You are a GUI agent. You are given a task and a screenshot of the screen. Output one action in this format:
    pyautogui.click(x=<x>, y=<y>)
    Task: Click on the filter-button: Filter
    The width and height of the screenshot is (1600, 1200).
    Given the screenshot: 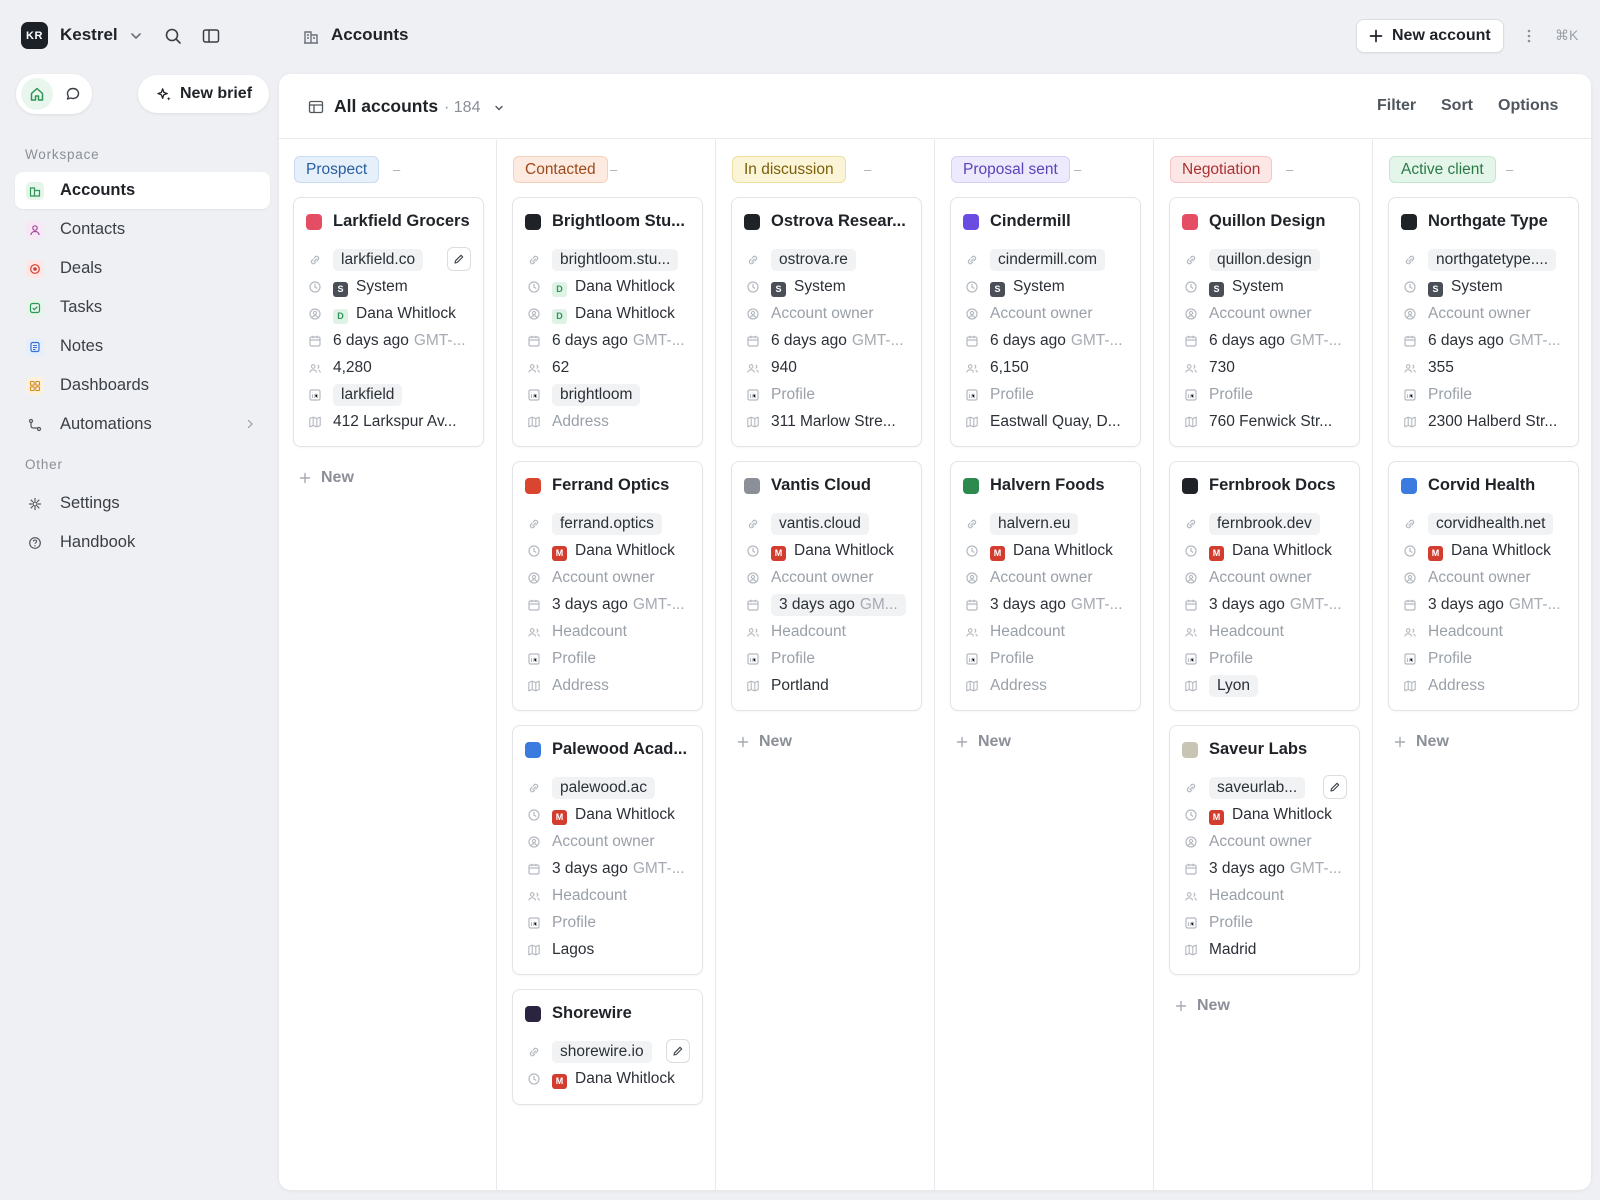 What is the action you would take?
    pyautogui.click(x=1396, y=106)
    